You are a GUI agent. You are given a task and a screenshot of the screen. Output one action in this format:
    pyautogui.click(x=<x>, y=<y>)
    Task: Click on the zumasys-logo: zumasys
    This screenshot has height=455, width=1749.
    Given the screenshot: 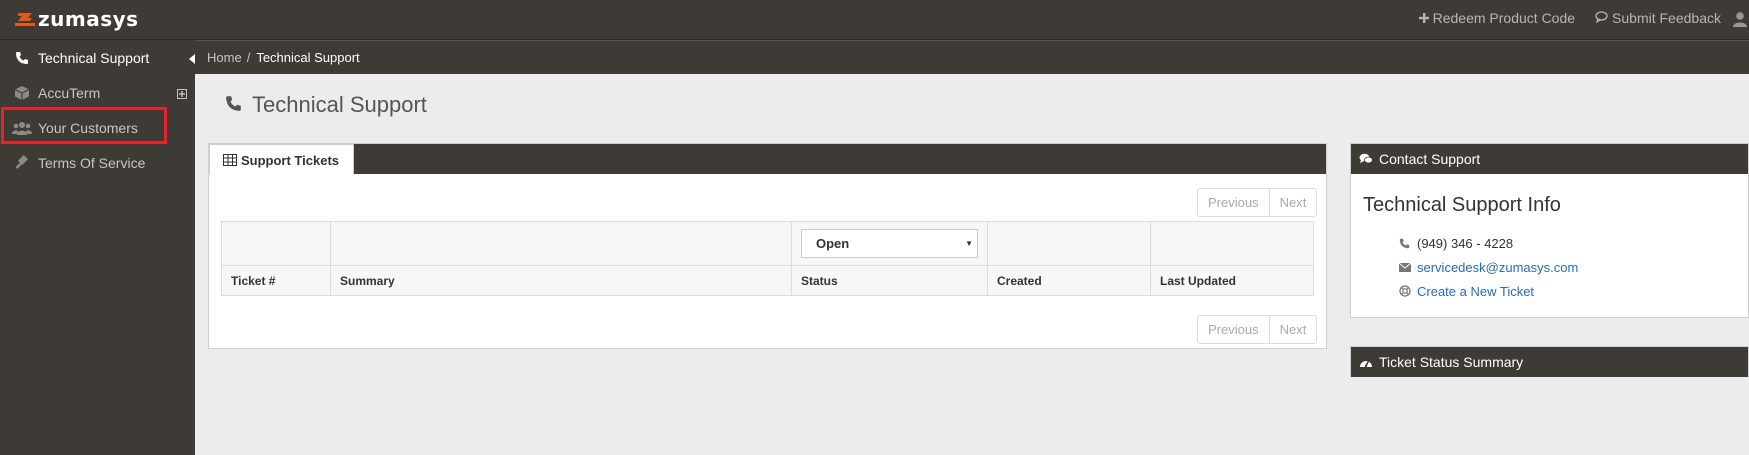 What is the action you would take?
    pyautogui.click(x=76, y=19)
    